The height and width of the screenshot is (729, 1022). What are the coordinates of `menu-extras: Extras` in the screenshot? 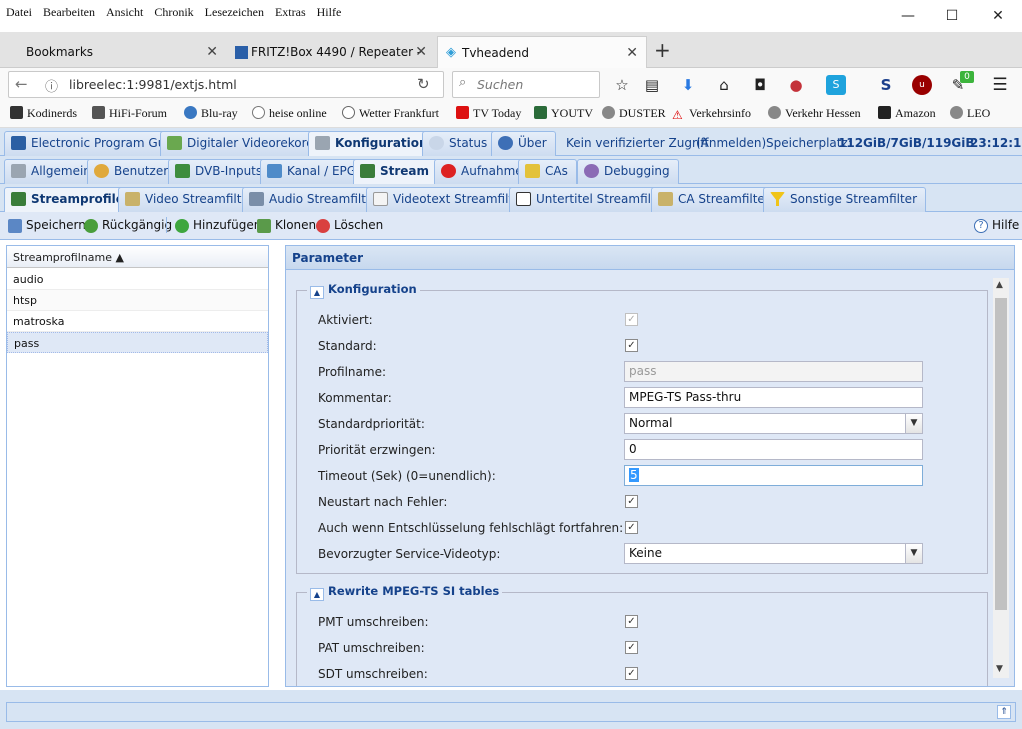 It's located at (290, 10).